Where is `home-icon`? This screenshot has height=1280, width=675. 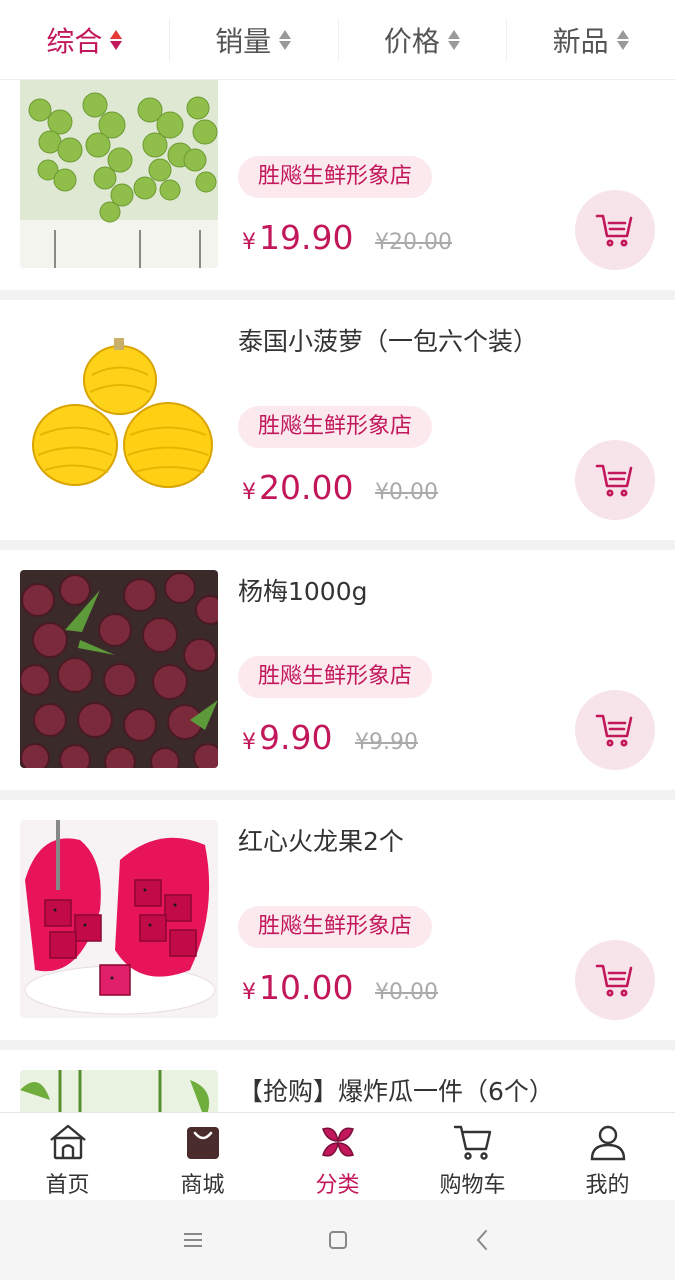
home-icon is located at coordinates (67, 1142).